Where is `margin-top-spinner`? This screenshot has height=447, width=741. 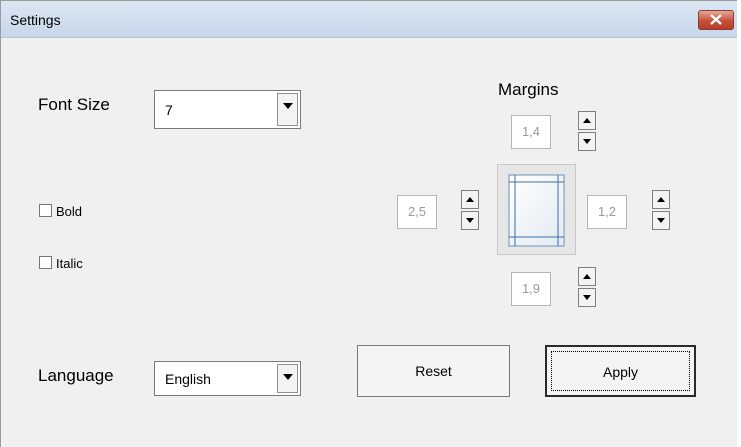 margin-top-spinner is located at coordinates (587, 131).